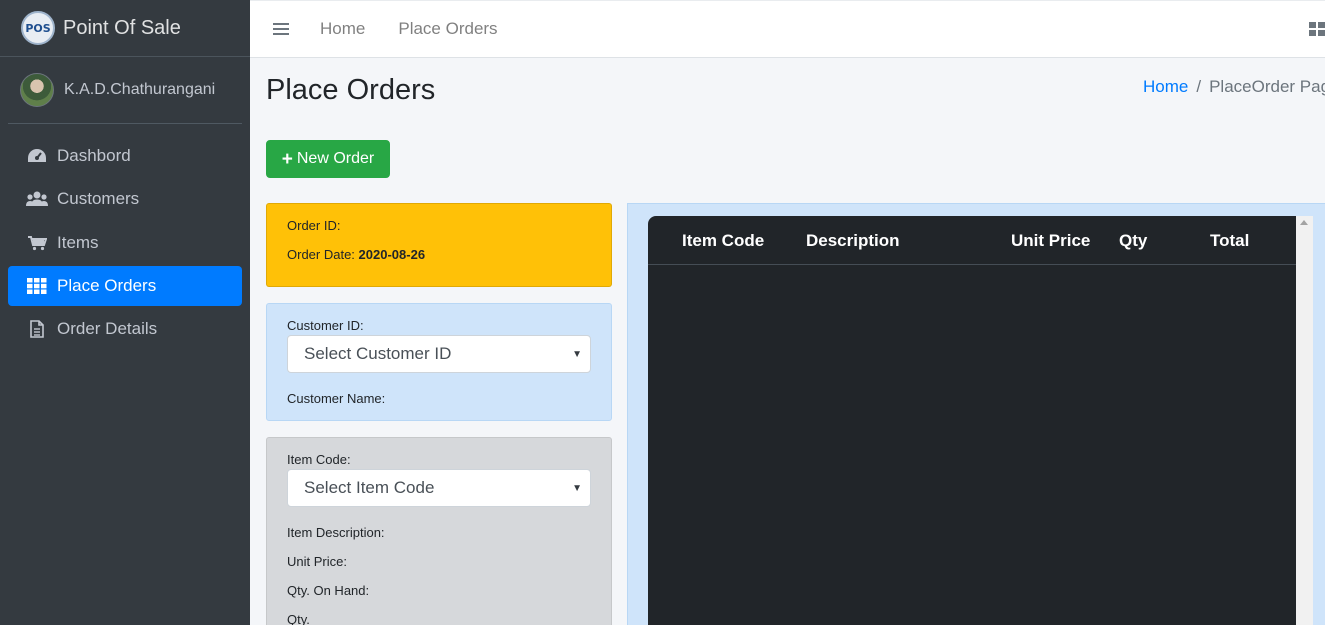 Image resolution: width=1325 pixels, height=625 pixels. What do you see at coordinates (287, 159) in the screenshot?
I see `plus-icon: +` at bounding box center [287, 159].